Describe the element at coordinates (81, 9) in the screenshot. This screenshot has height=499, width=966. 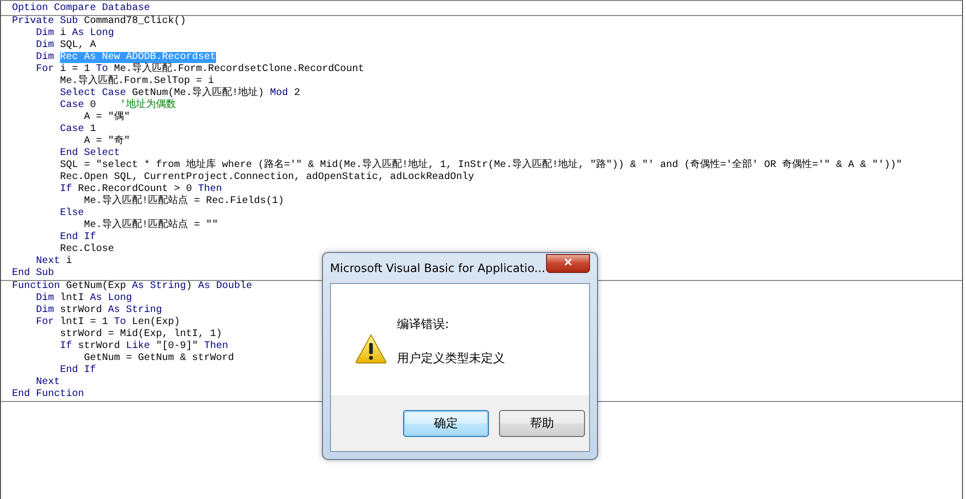
I see `code-line: Option Compare Database` at that location.